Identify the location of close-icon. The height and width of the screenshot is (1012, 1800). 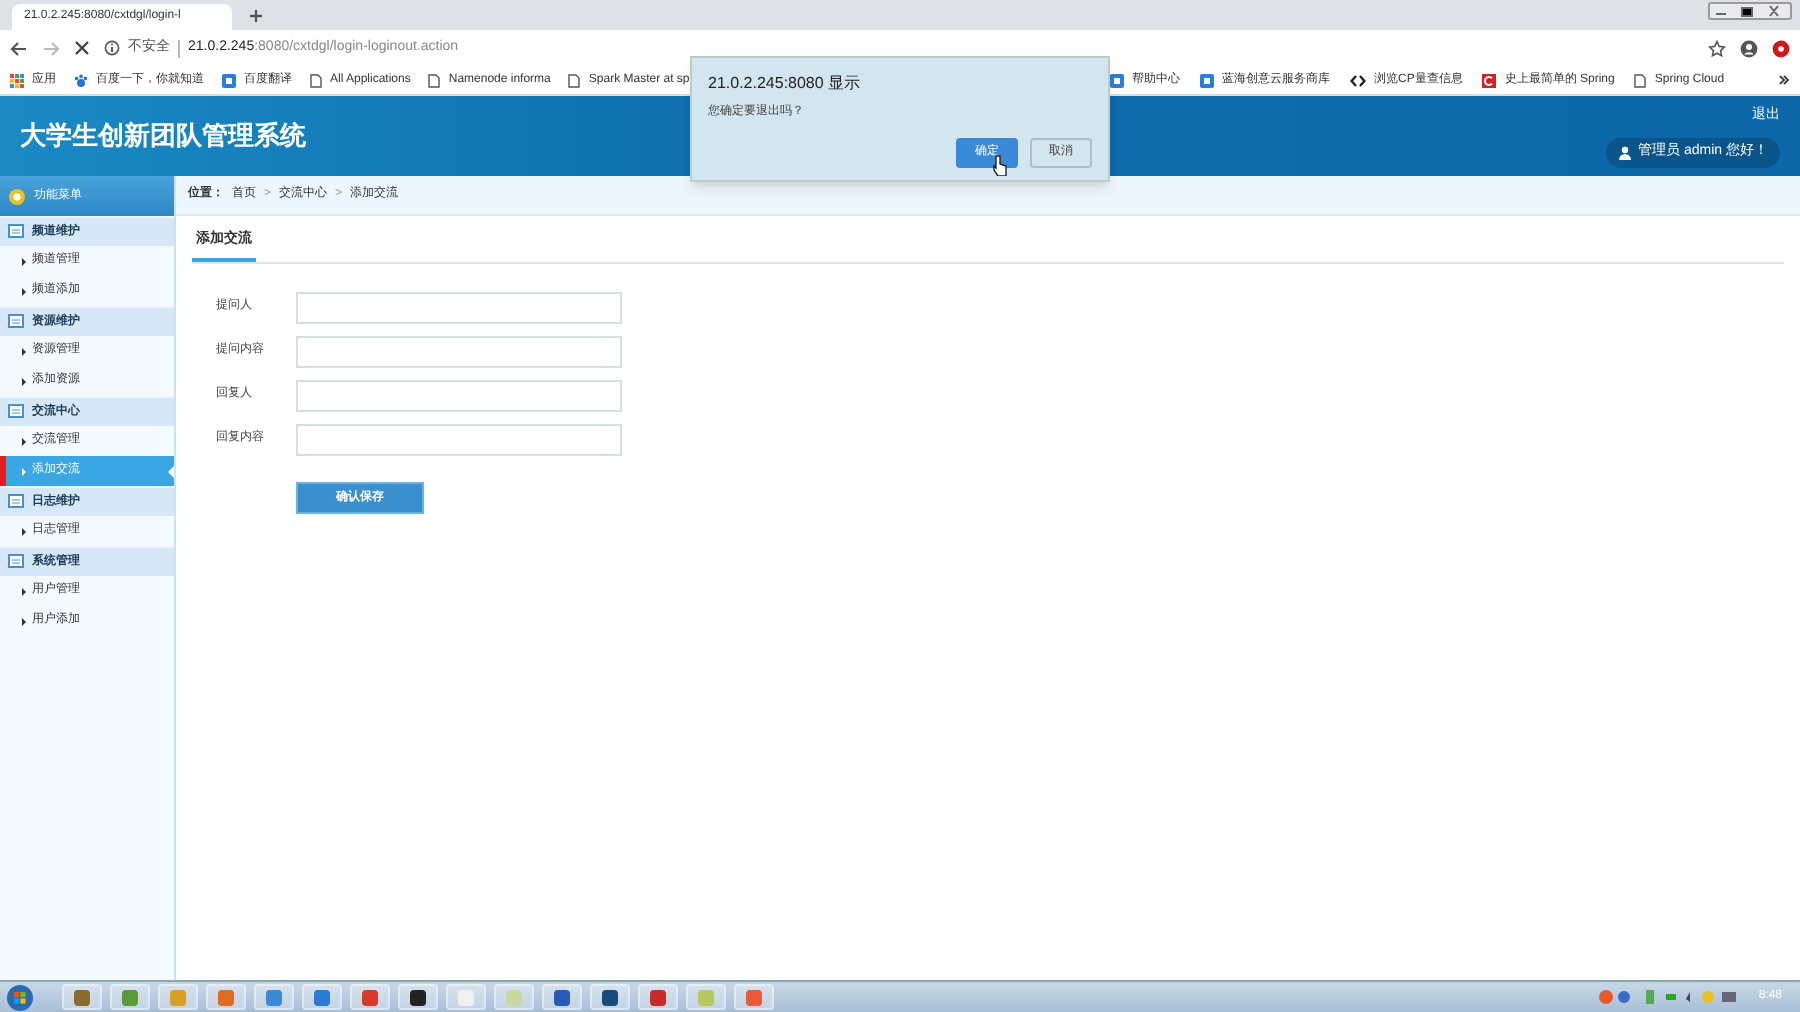
(82, 48).